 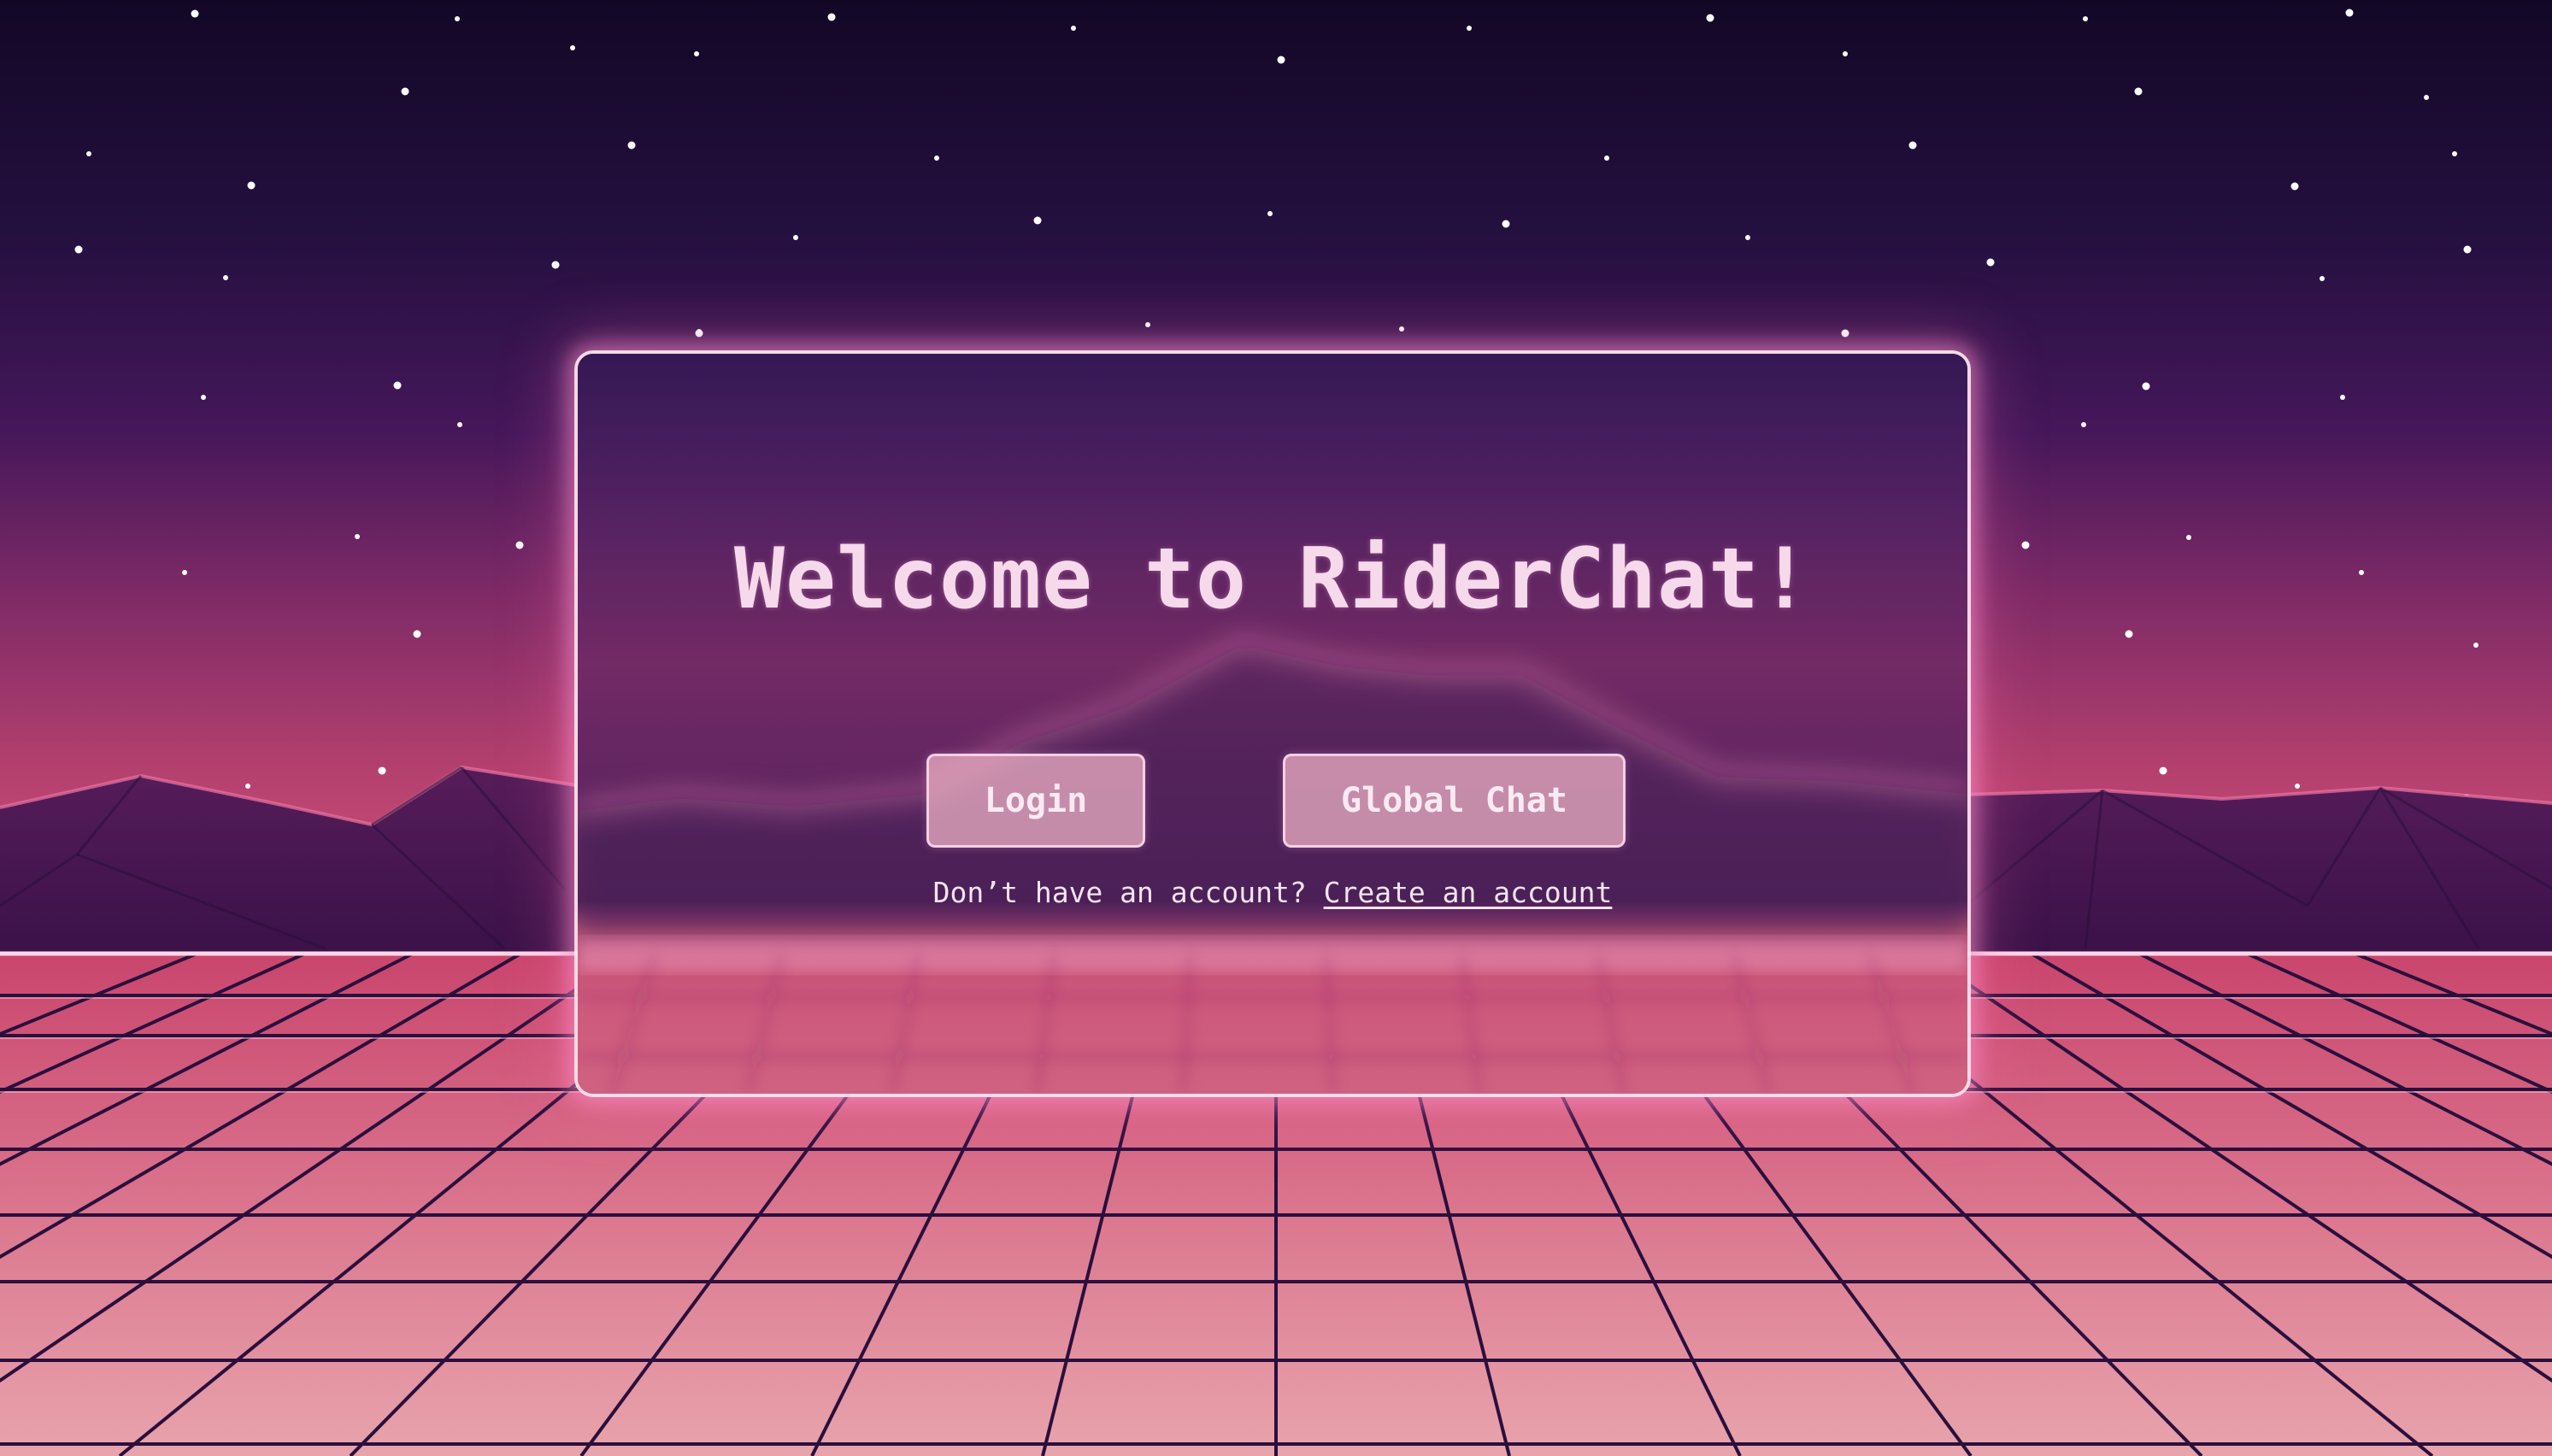 What do you see at coordinates (1035, 801) in the screenshot?
I see `login-button: Login` at bounding box center [1035, 801].